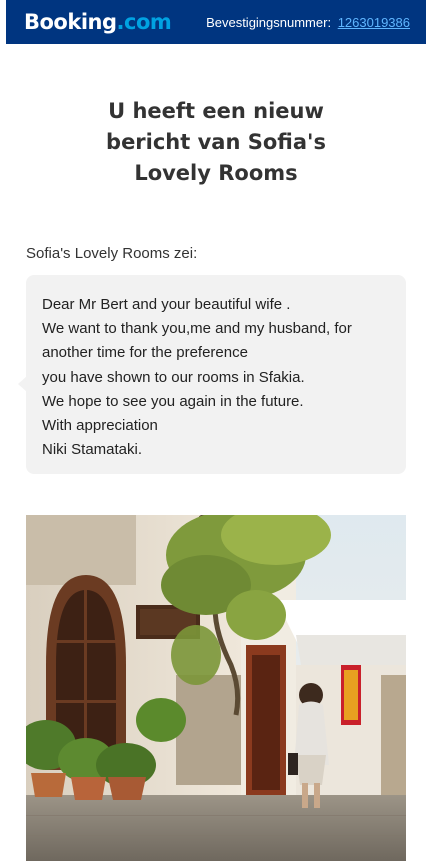 This screenshot has width=431, height=861. I want to click on message-line: Dear Mr Bert and your beautiful wife ., so click(166, 304).